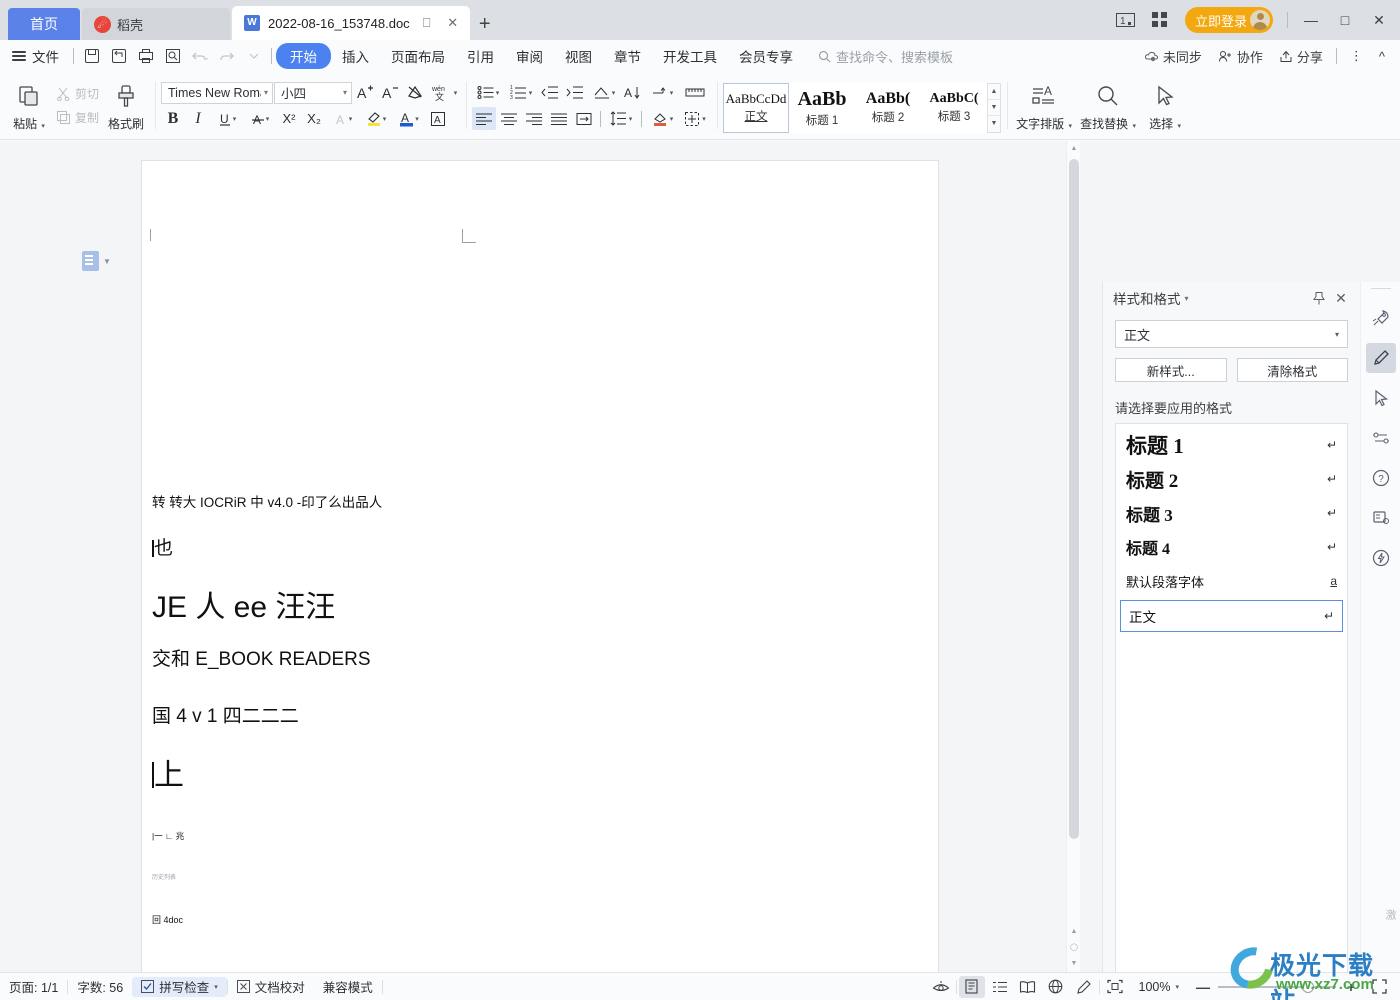 This screenshot has height=1000, width=1400. I want to click on sort-button: ▾, so click(604, 92).